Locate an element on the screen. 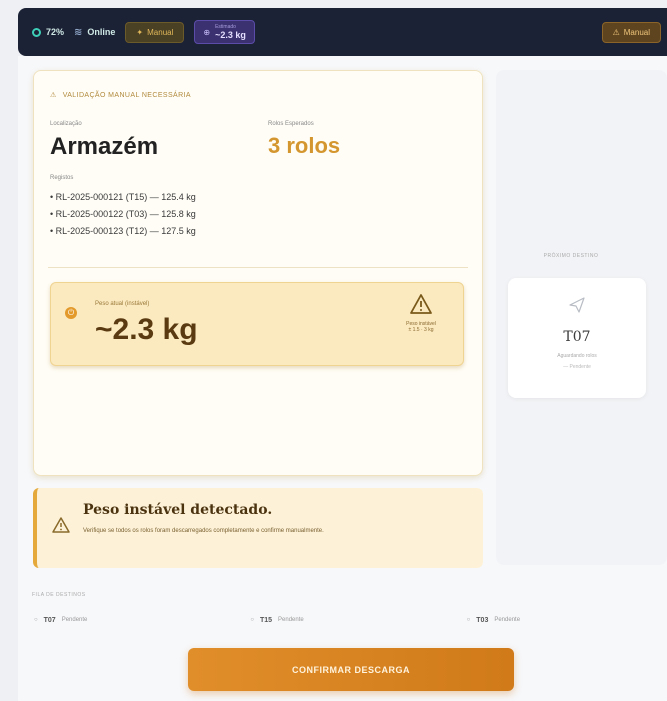 Image resolution: width=667 pixels, height=701 pixels. tracks-label: FILA DE DESTINOS is located at coordinates (59, 595).